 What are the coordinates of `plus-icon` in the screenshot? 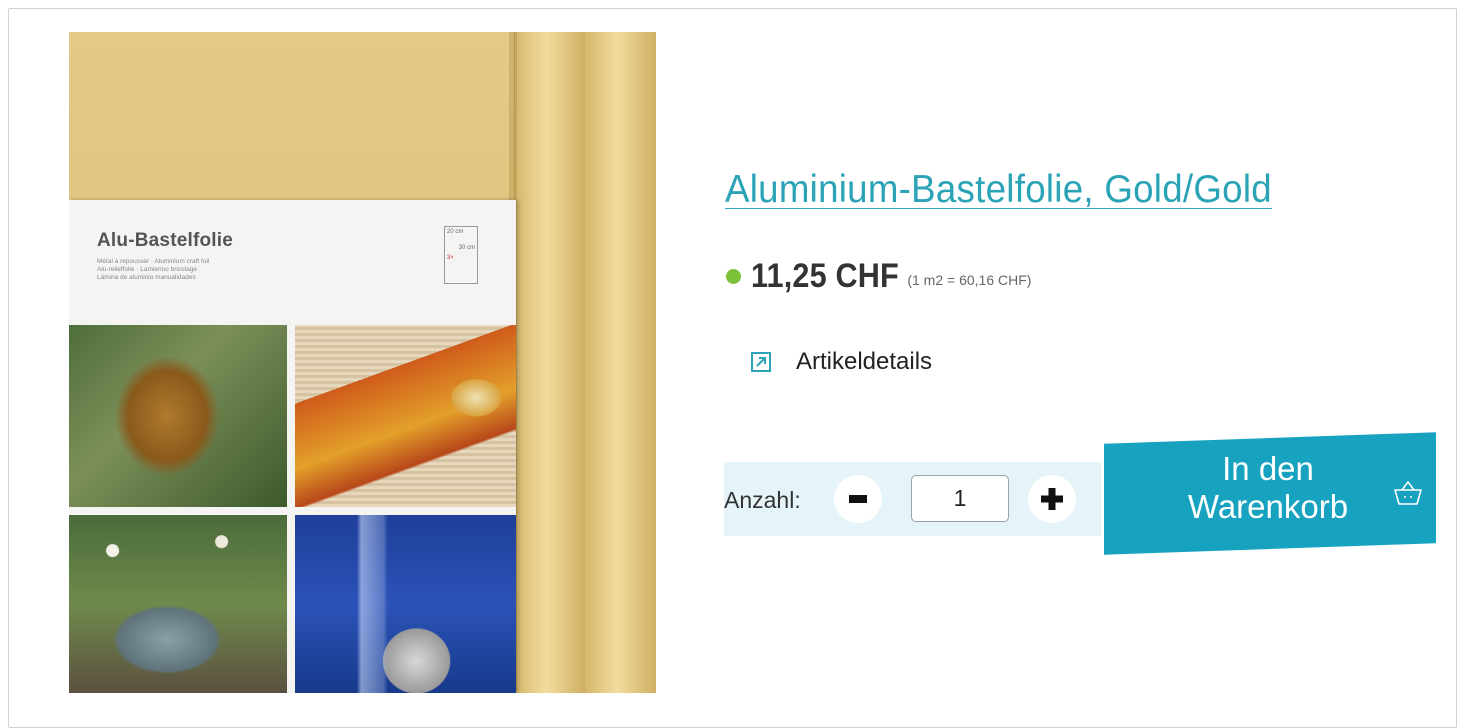 It's located at (1052, 499).